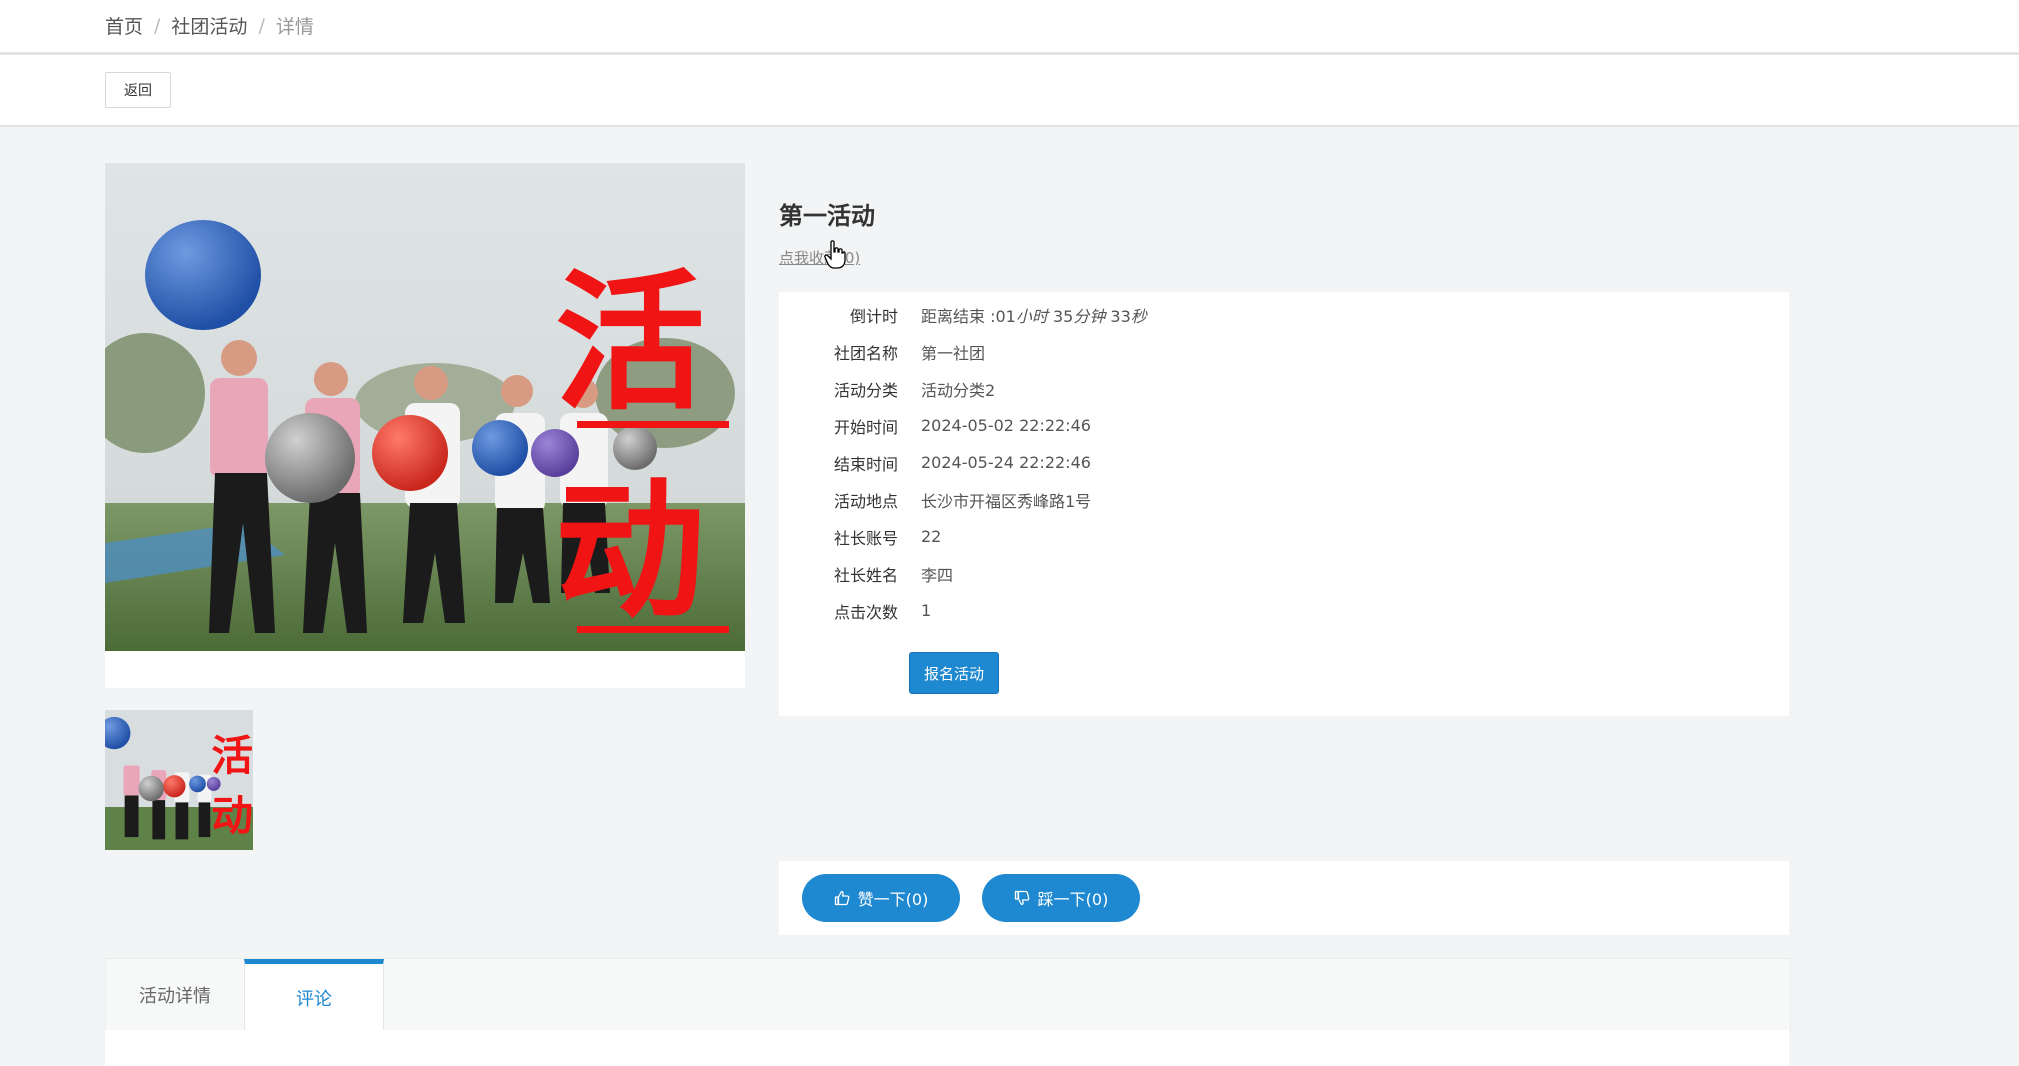 The image size is (2019, 1066). What do you see at coordinates (1284, 573) in the screenshot?
I see `leader-name-row: 社长姓名 李四` at bounding box center [1284, 573].